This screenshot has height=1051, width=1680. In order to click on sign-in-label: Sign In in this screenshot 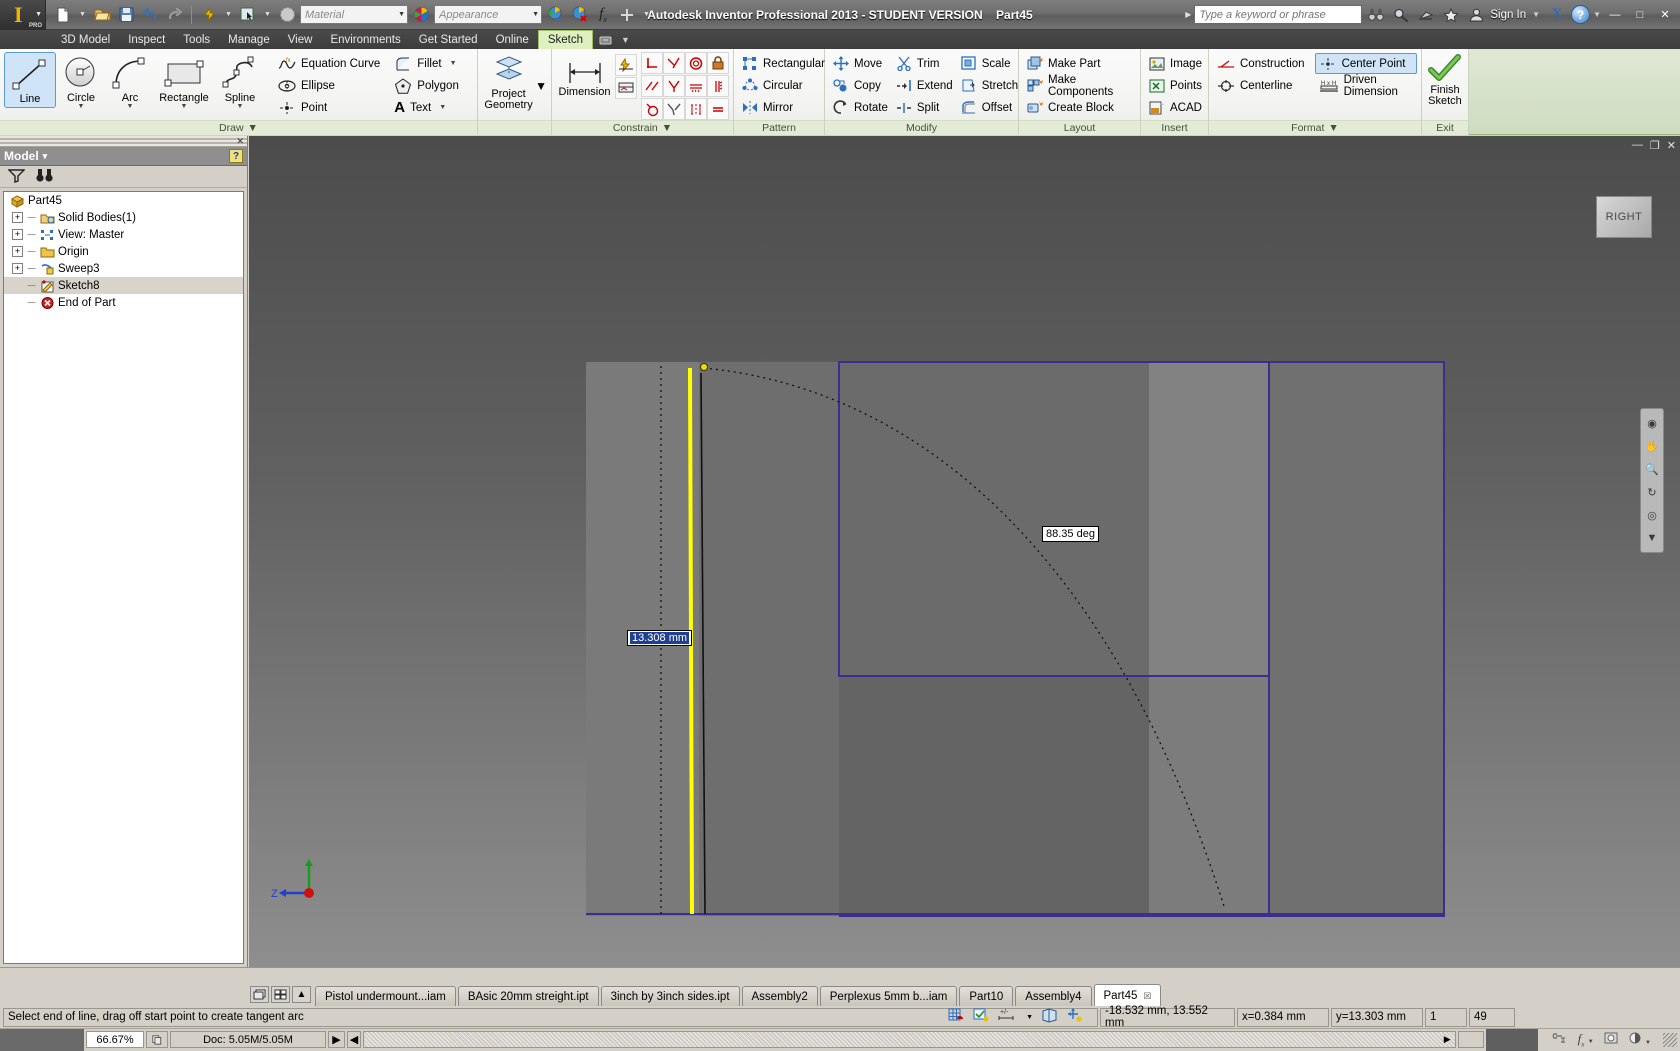, I will do `click(1508, 15)`.